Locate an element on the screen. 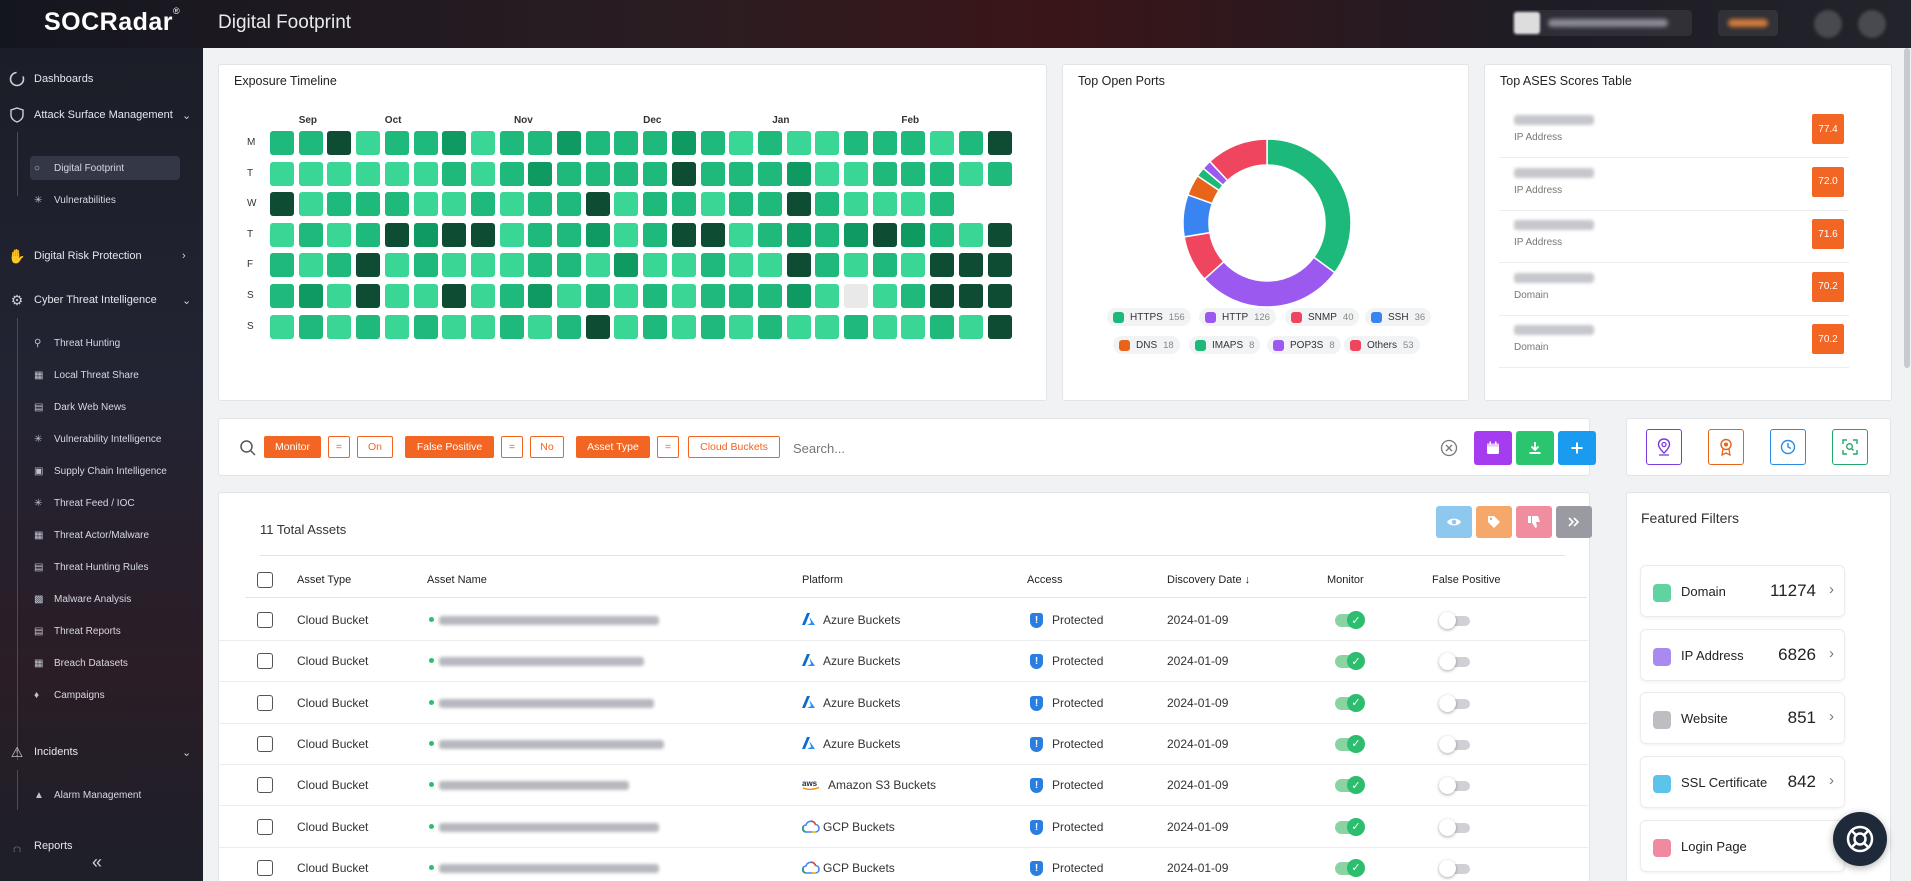  row-checkbox is located at coordinates (265, 785).